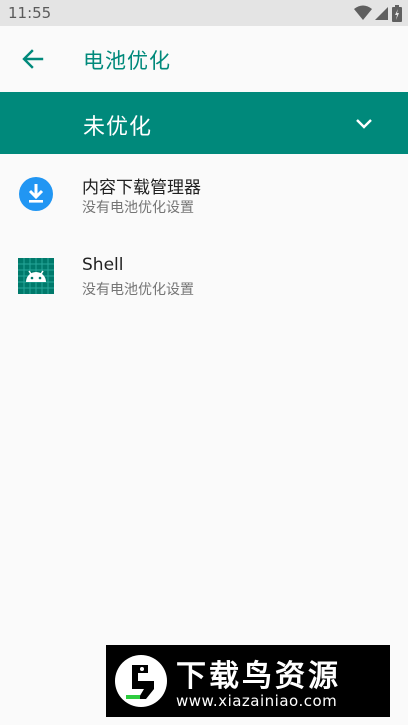 This screenshot has width=408, height=725. Describe the element at coordinates (141, 681) in the screenshot. I see `bird-logo-icon` at that location.